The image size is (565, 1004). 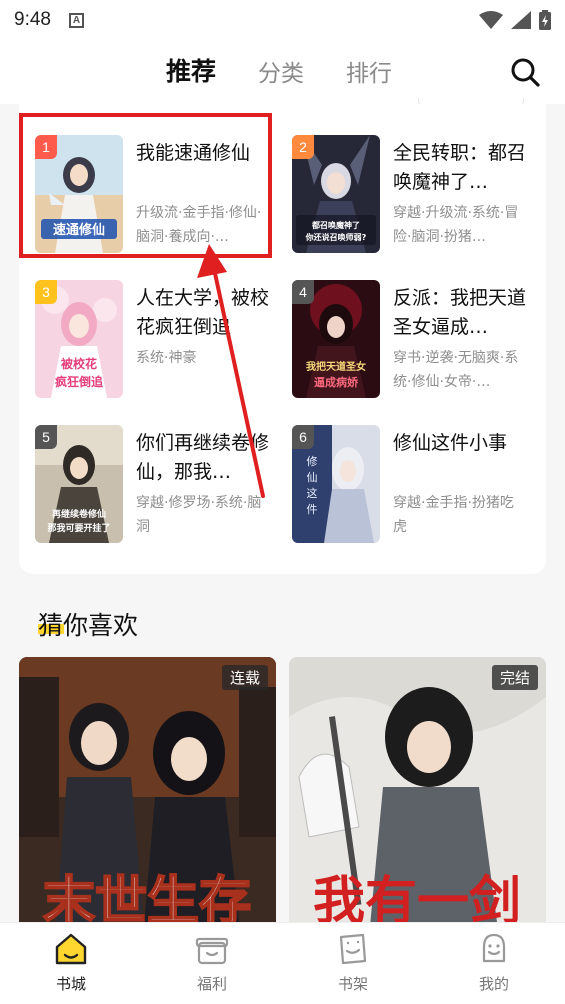 What do you see at coordinates (335, 225) in the screenshot?
I see `svg-text: 都召唤魔神了` at bounding box center [335, 225].